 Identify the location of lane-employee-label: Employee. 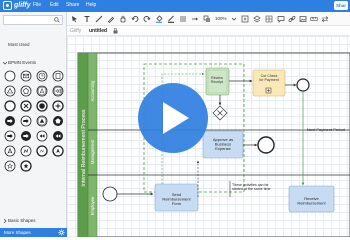
(92, 205).